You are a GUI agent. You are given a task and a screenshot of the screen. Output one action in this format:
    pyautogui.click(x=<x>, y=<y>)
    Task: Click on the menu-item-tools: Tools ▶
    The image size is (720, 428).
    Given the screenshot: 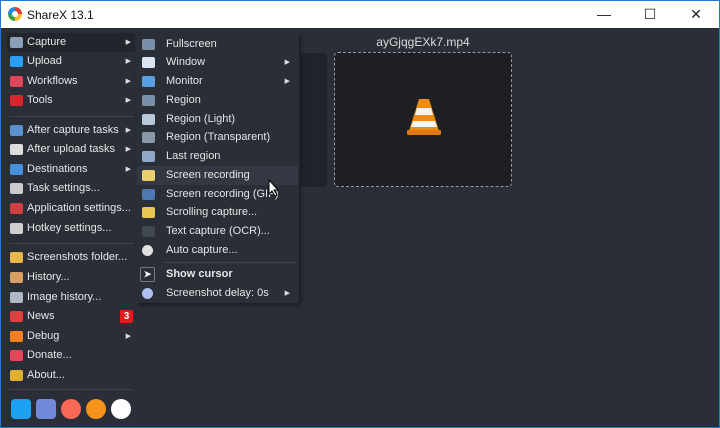 What is the action you would take?
    pyautogui.click(x=71, y=100)
    